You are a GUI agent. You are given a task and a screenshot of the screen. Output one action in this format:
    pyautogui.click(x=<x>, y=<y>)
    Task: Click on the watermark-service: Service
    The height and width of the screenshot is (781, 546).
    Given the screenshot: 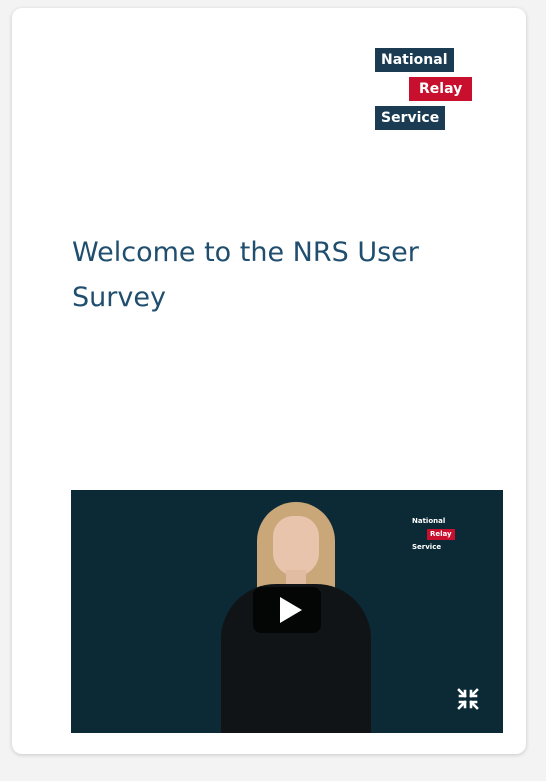 What is the action you would take?
    pyautogui.click(x=427, y=547)
    